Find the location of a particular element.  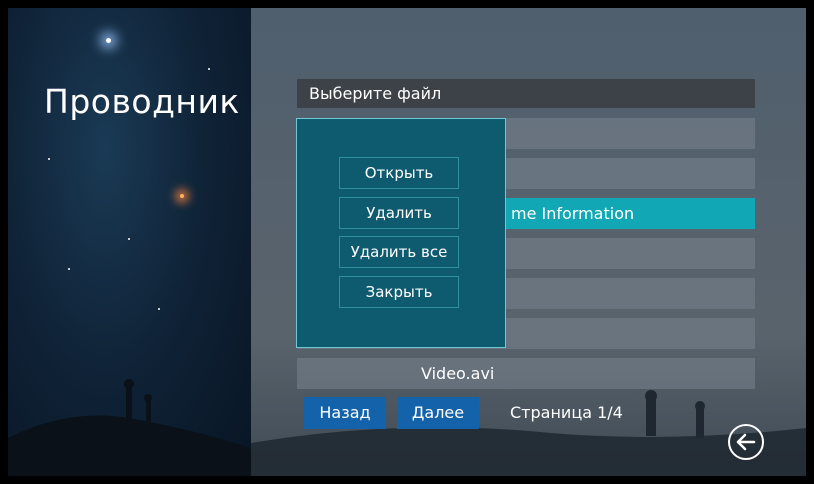

hill-silhouette is located at coordinates (129, 427).